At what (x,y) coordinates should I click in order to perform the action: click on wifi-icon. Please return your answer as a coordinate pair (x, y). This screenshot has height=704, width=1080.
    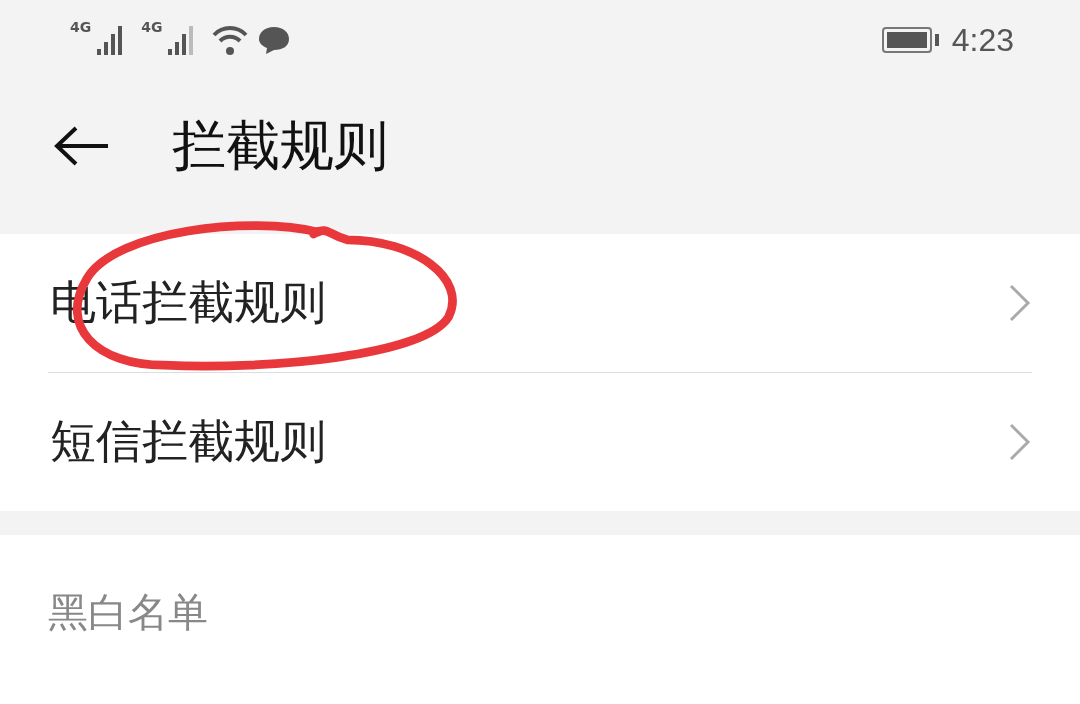
    Looking at the image, I should click on (230, 40).